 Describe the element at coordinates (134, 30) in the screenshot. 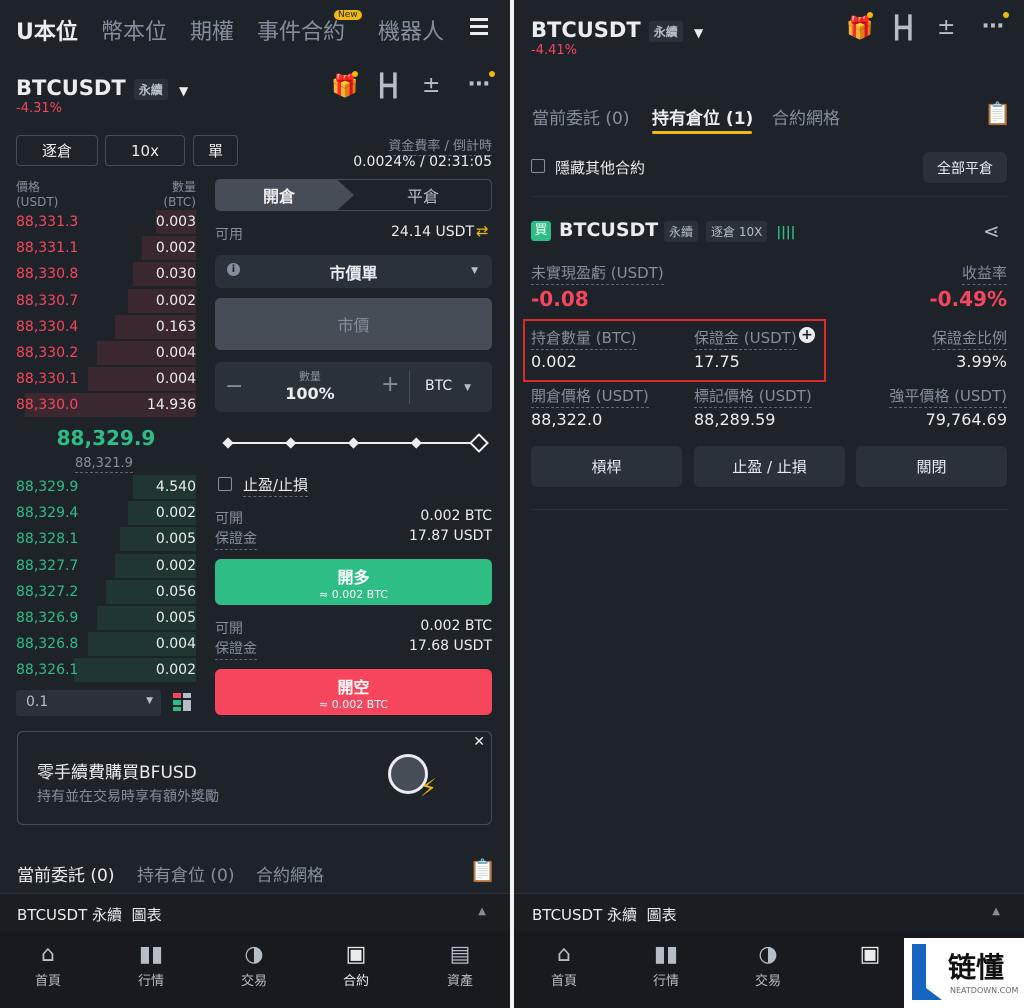

I see `tab-coinm: 幣本位` at that location.